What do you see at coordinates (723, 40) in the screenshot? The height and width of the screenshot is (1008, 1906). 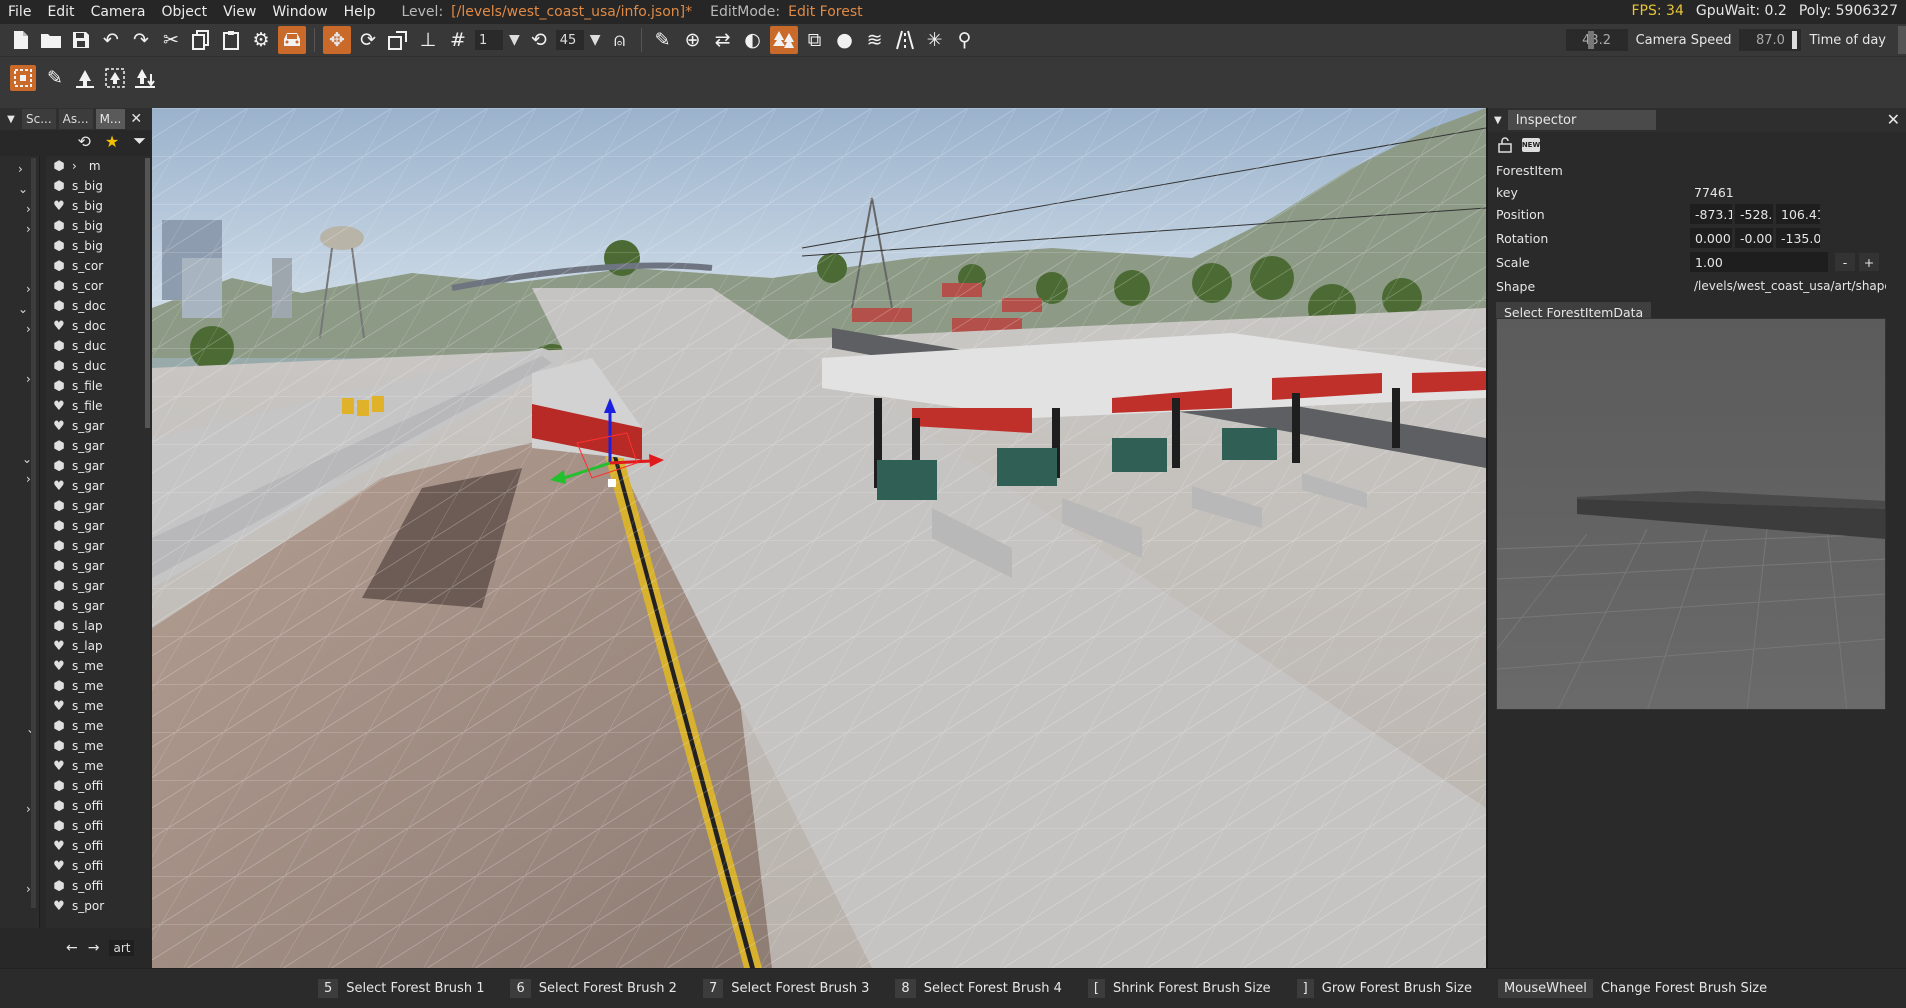 I see `road-edit-icon: ⇄` at bounding box center [723, 40].